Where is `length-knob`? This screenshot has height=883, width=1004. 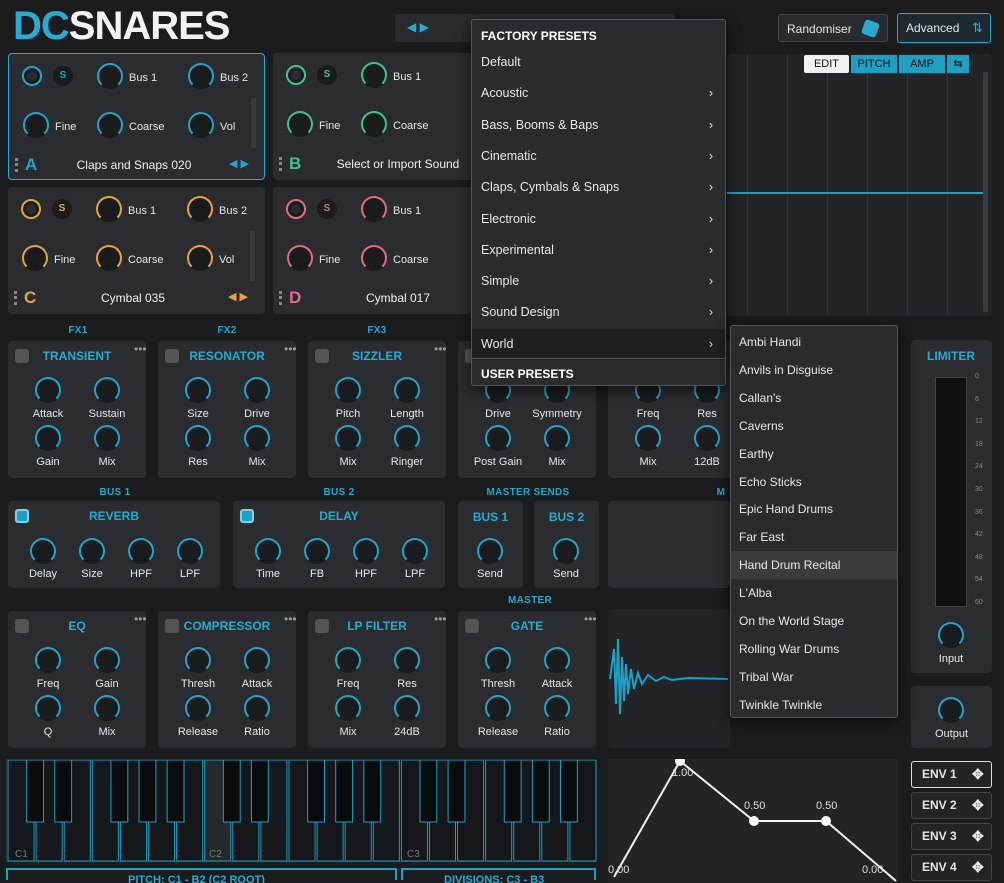 length-knob is located at coordinates (407, 390).